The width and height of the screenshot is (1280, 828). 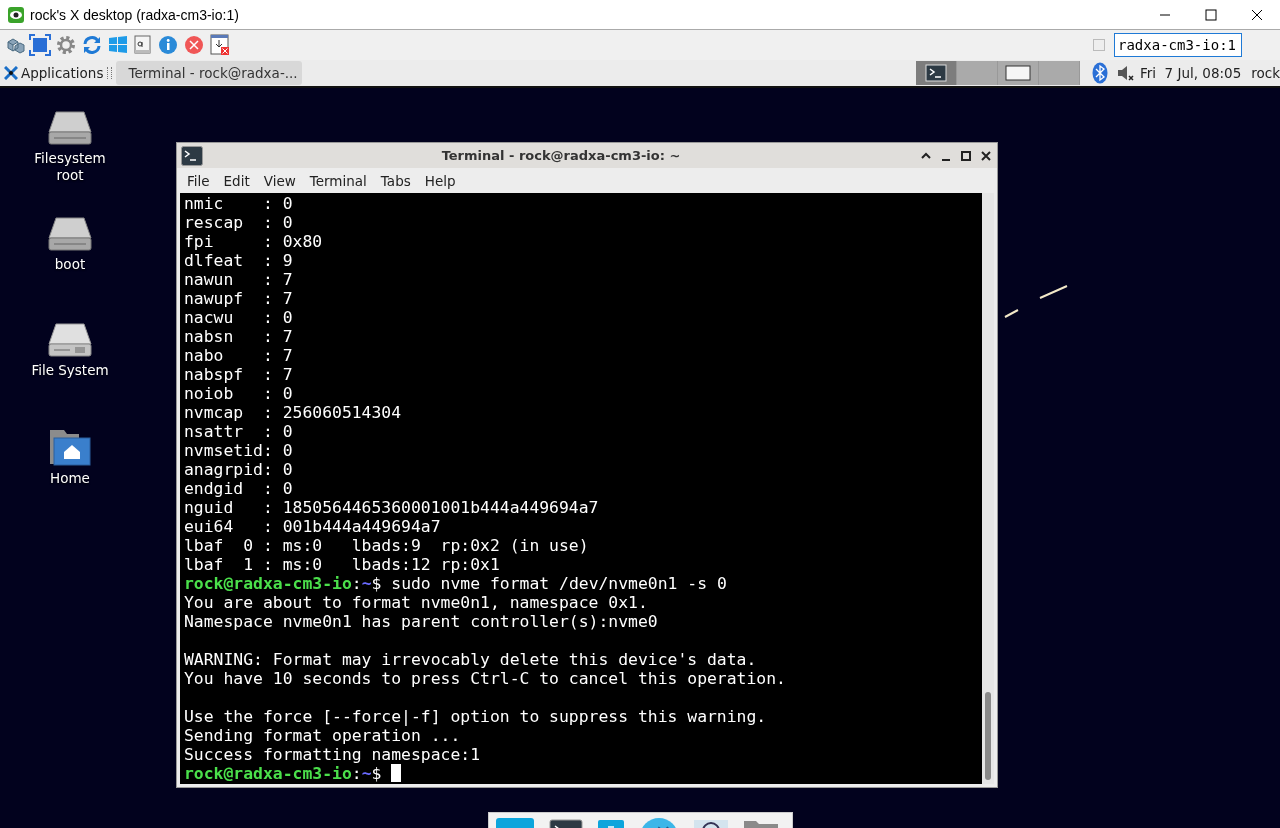 What do you see at coordinates (455, 583) in the screenshot?
I see `terminal-prompt-line: rock@radxa-cm3-io:~$ sudo nvme format /dev/nvme0n1 -s 0` at bounding box center [455, 583].